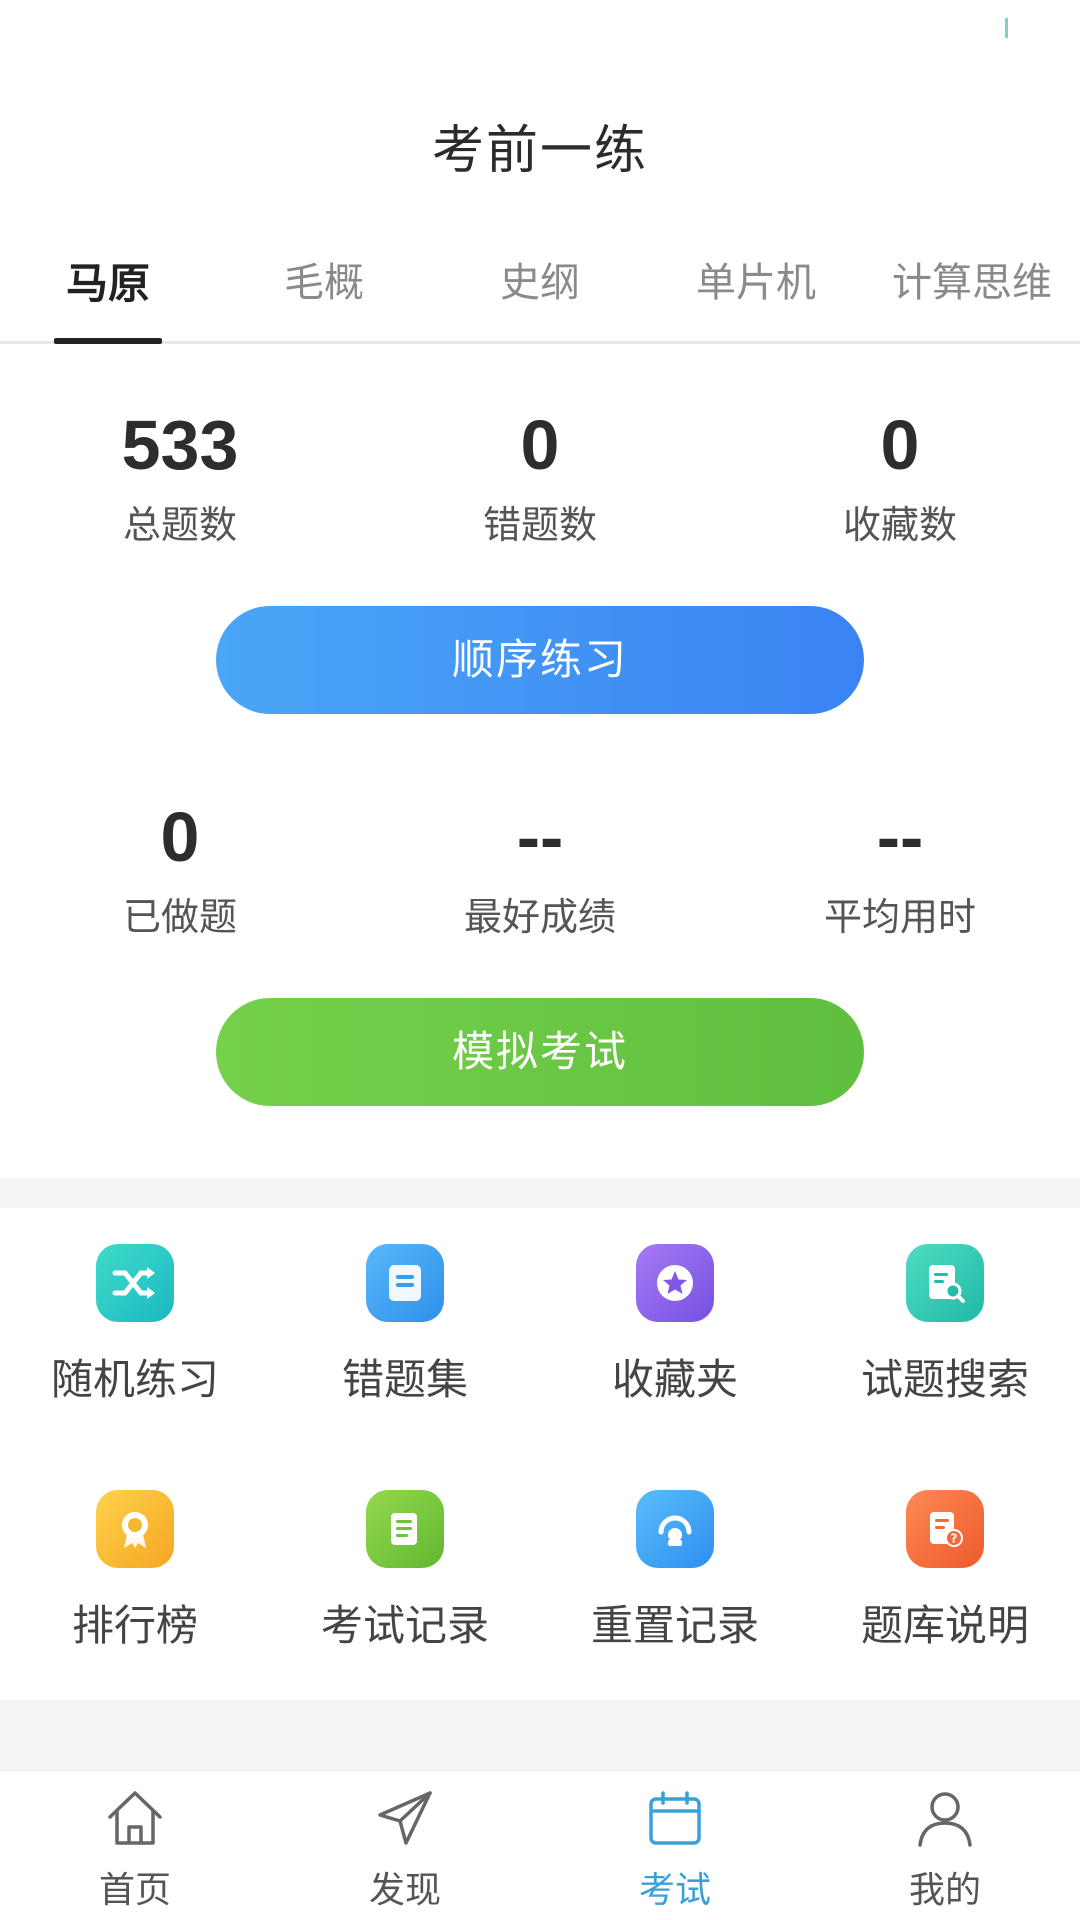 The width and height of the screenshot is (1080, 1920). What do you see at coordinates (945, 1325) in the screenshot?
I see `question-search-item: 试题搜索` at bounding box center [945, 1325].